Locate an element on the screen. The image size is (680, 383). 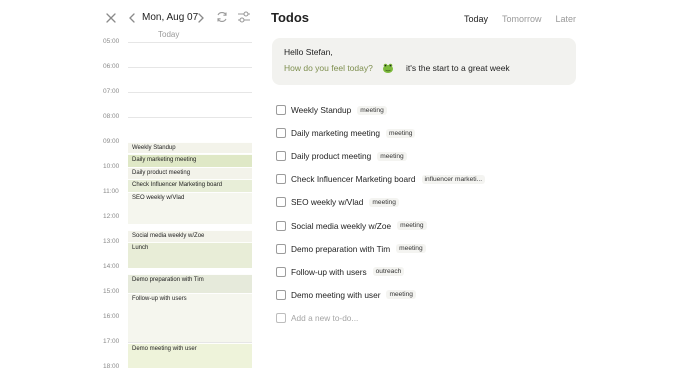
todo-text: Social media weekly w/Zoe is located at coordinates (341, 226).